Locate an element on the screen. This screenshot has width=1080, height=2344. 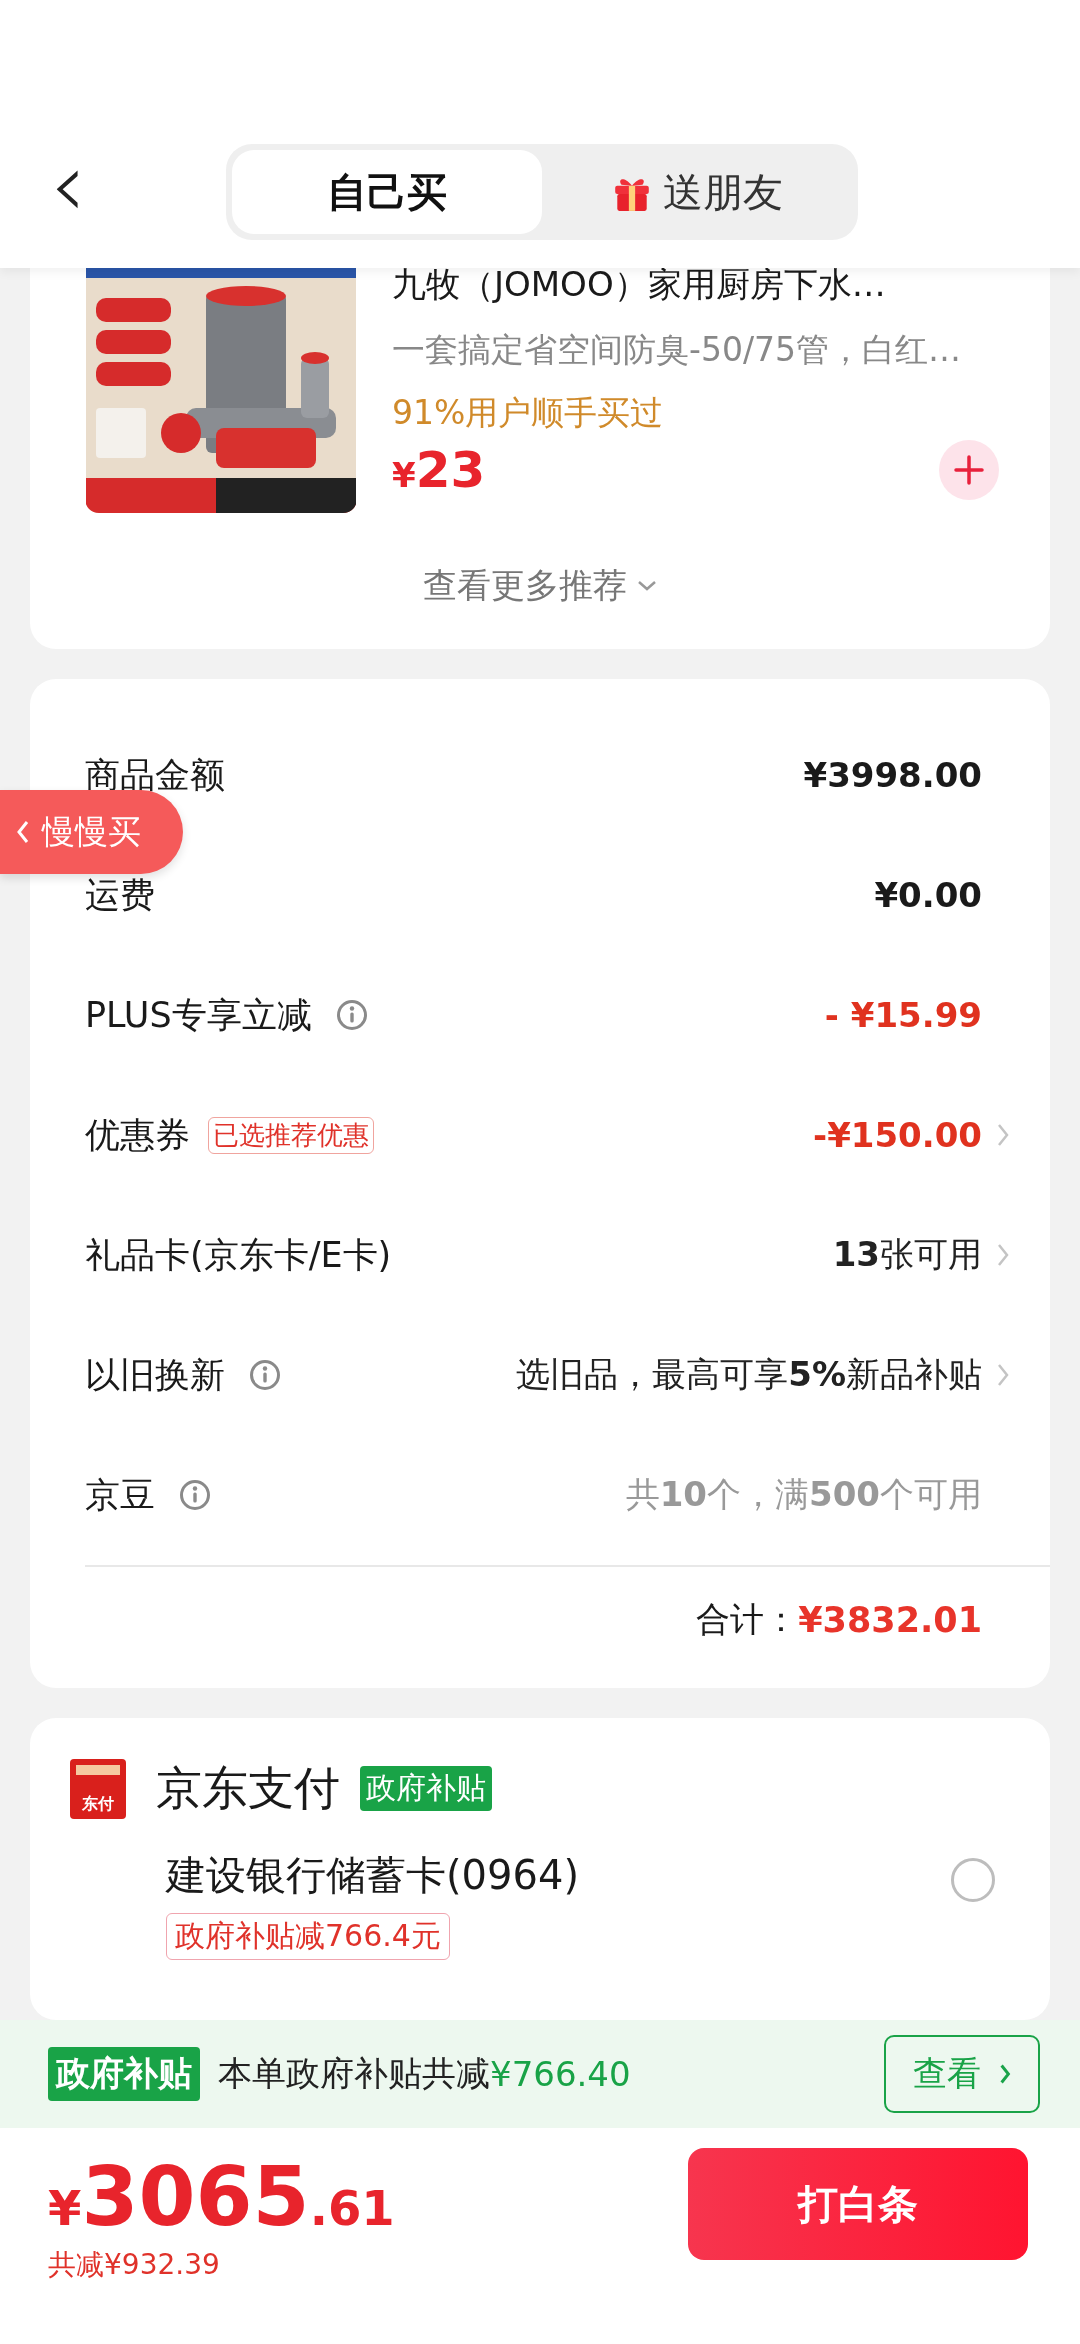
tab: 自己买 is located at coordinates (387, 192).